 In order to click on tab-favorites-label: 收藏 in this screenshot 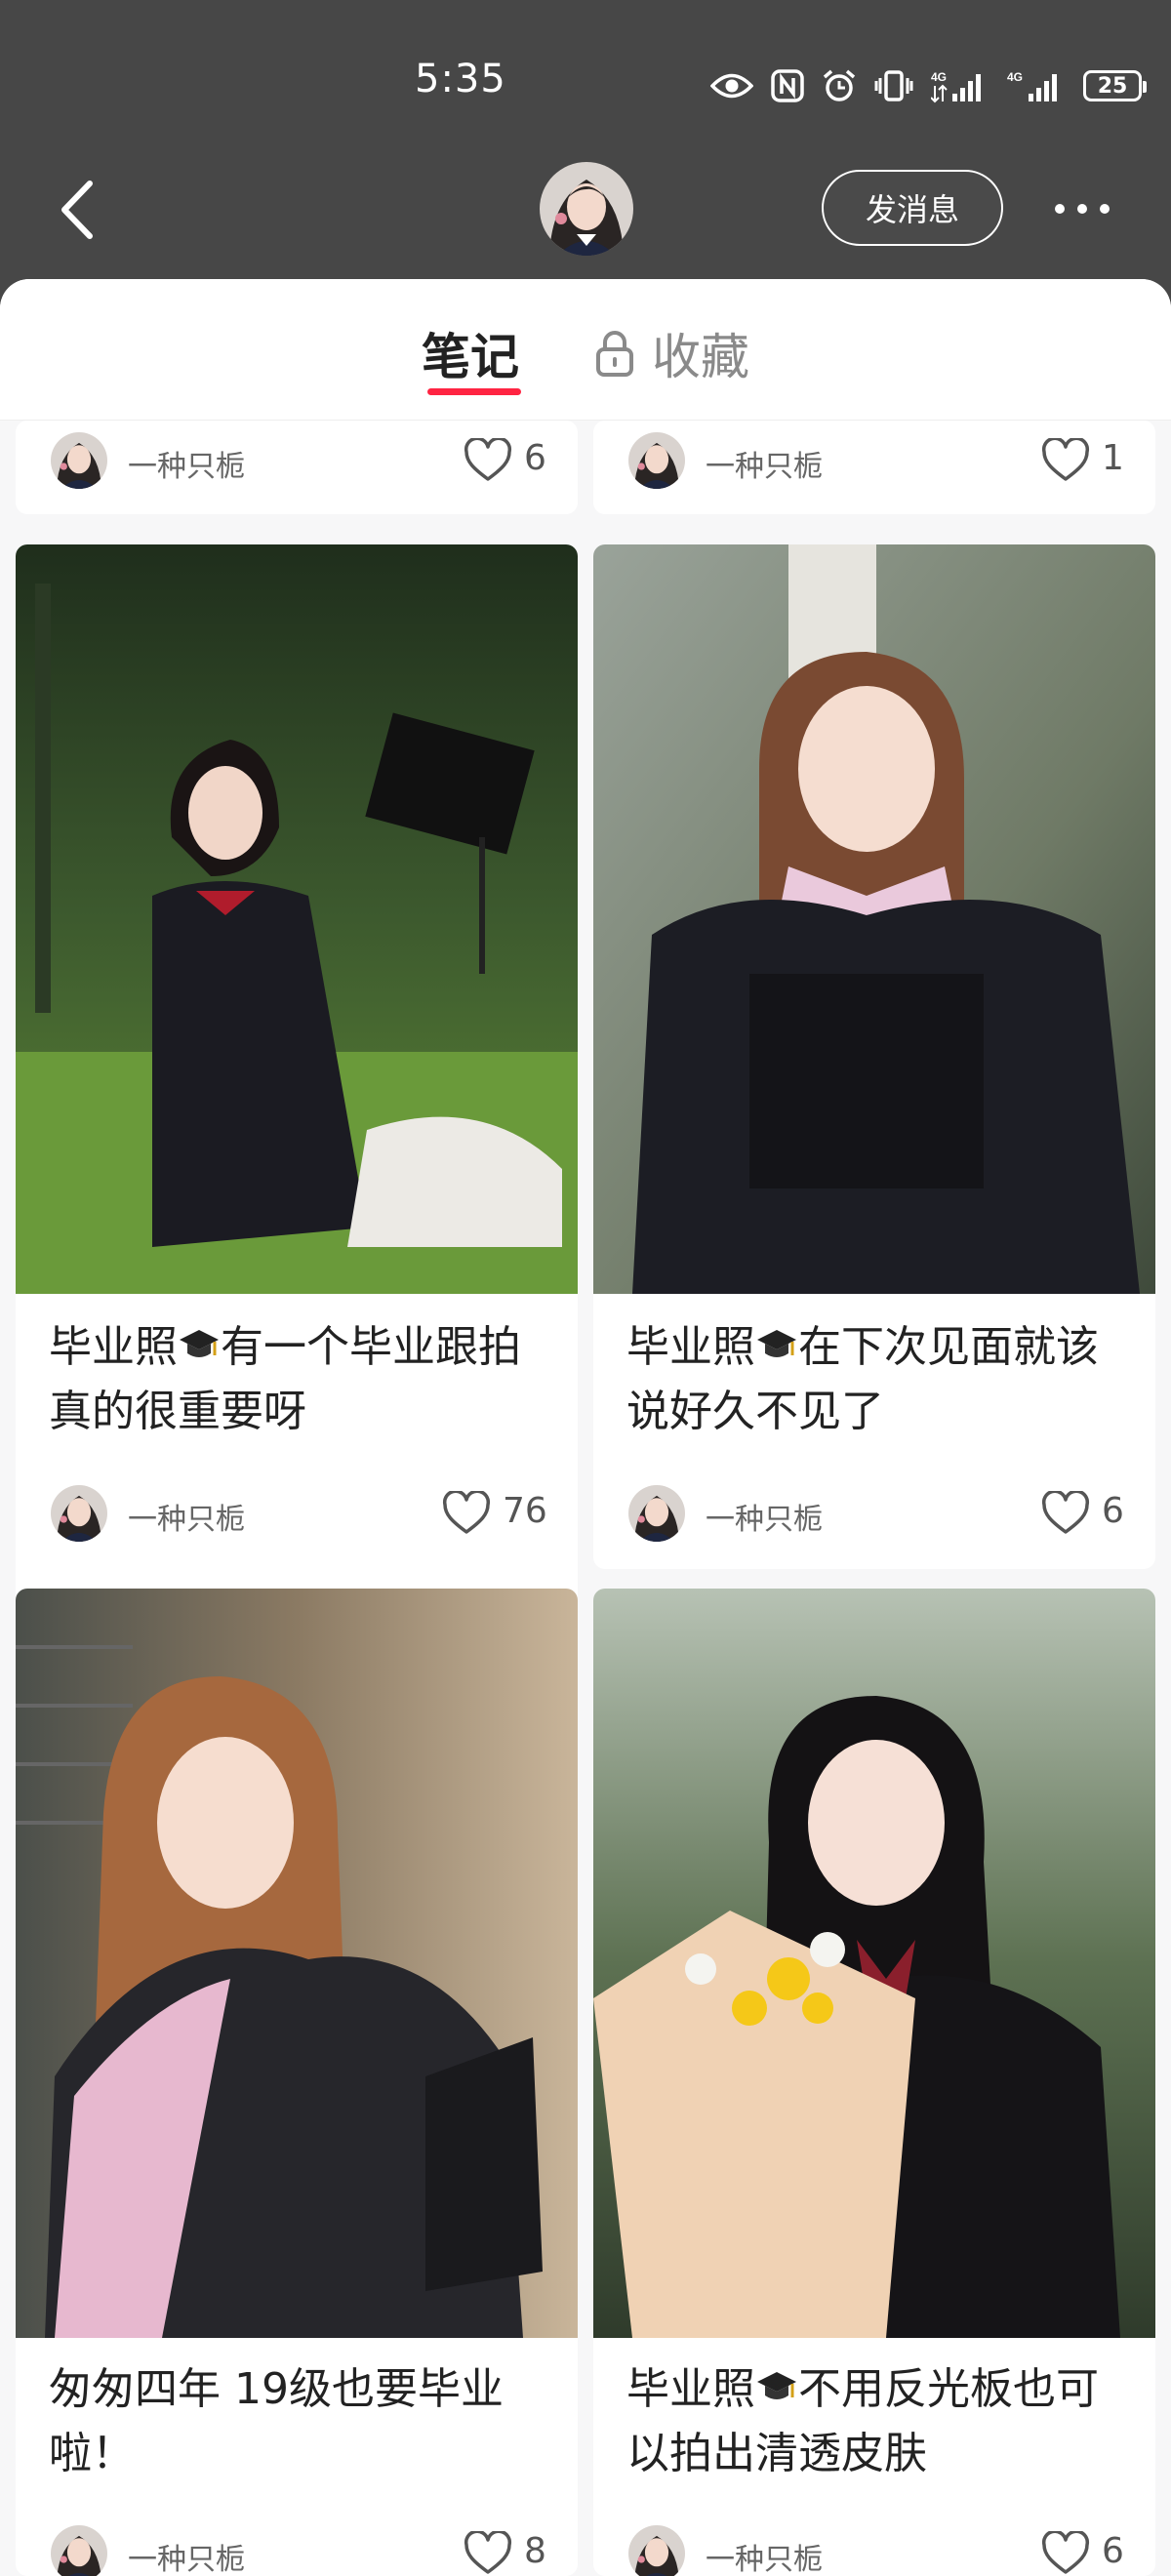, I will do `click(700, 357)`.